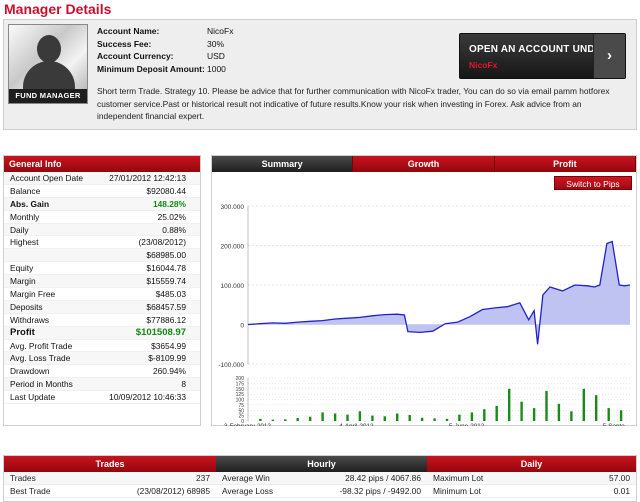  I want to click on page-title: Manager Details, so click(58, 9).